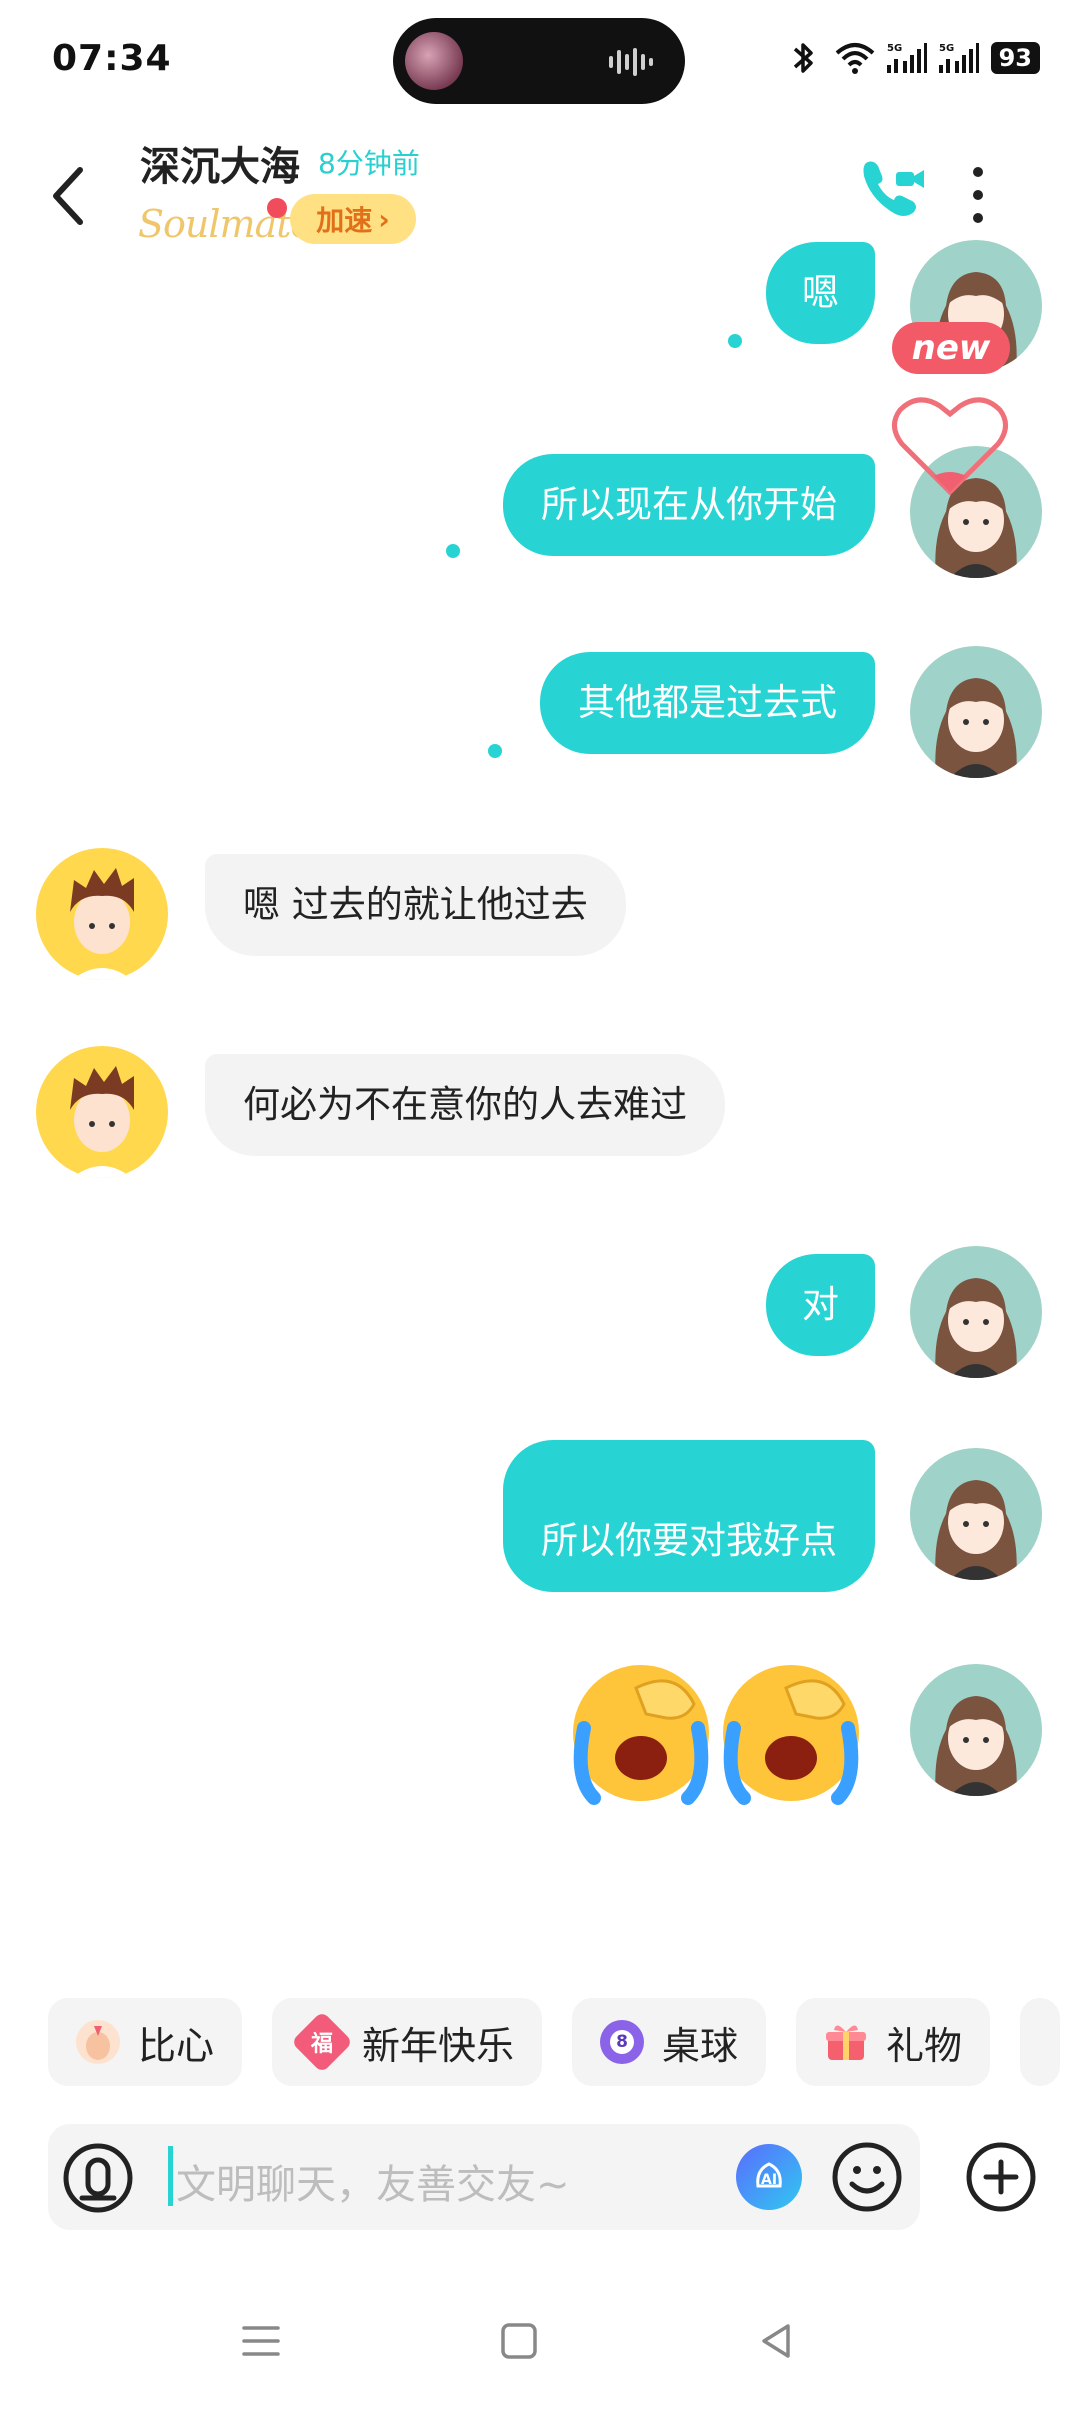 Image resolution: width=1080 pixels, height=2412 pixels. Describe the element at coordinates (700, 2045) in the screenshot. I see `quick-action-label: 桌球` at that location.